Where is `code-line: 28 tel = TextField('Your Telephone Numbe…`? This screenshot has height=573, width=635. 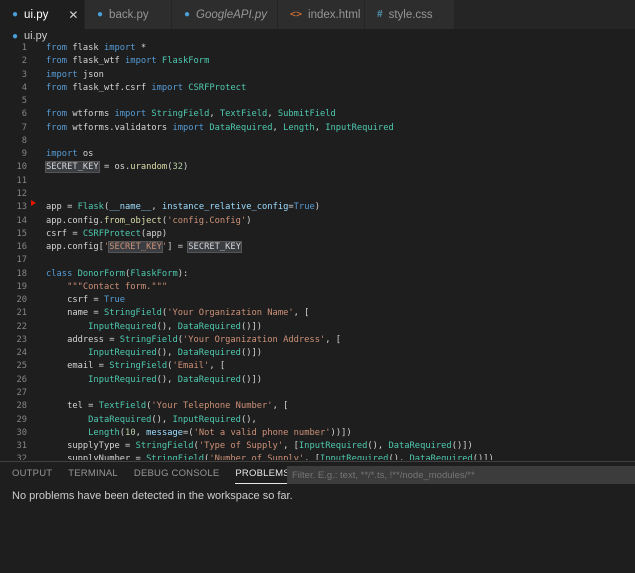 code-line: 28 tel = TextField('Your Telephone Numbe… is located at coordinates (317, 406).